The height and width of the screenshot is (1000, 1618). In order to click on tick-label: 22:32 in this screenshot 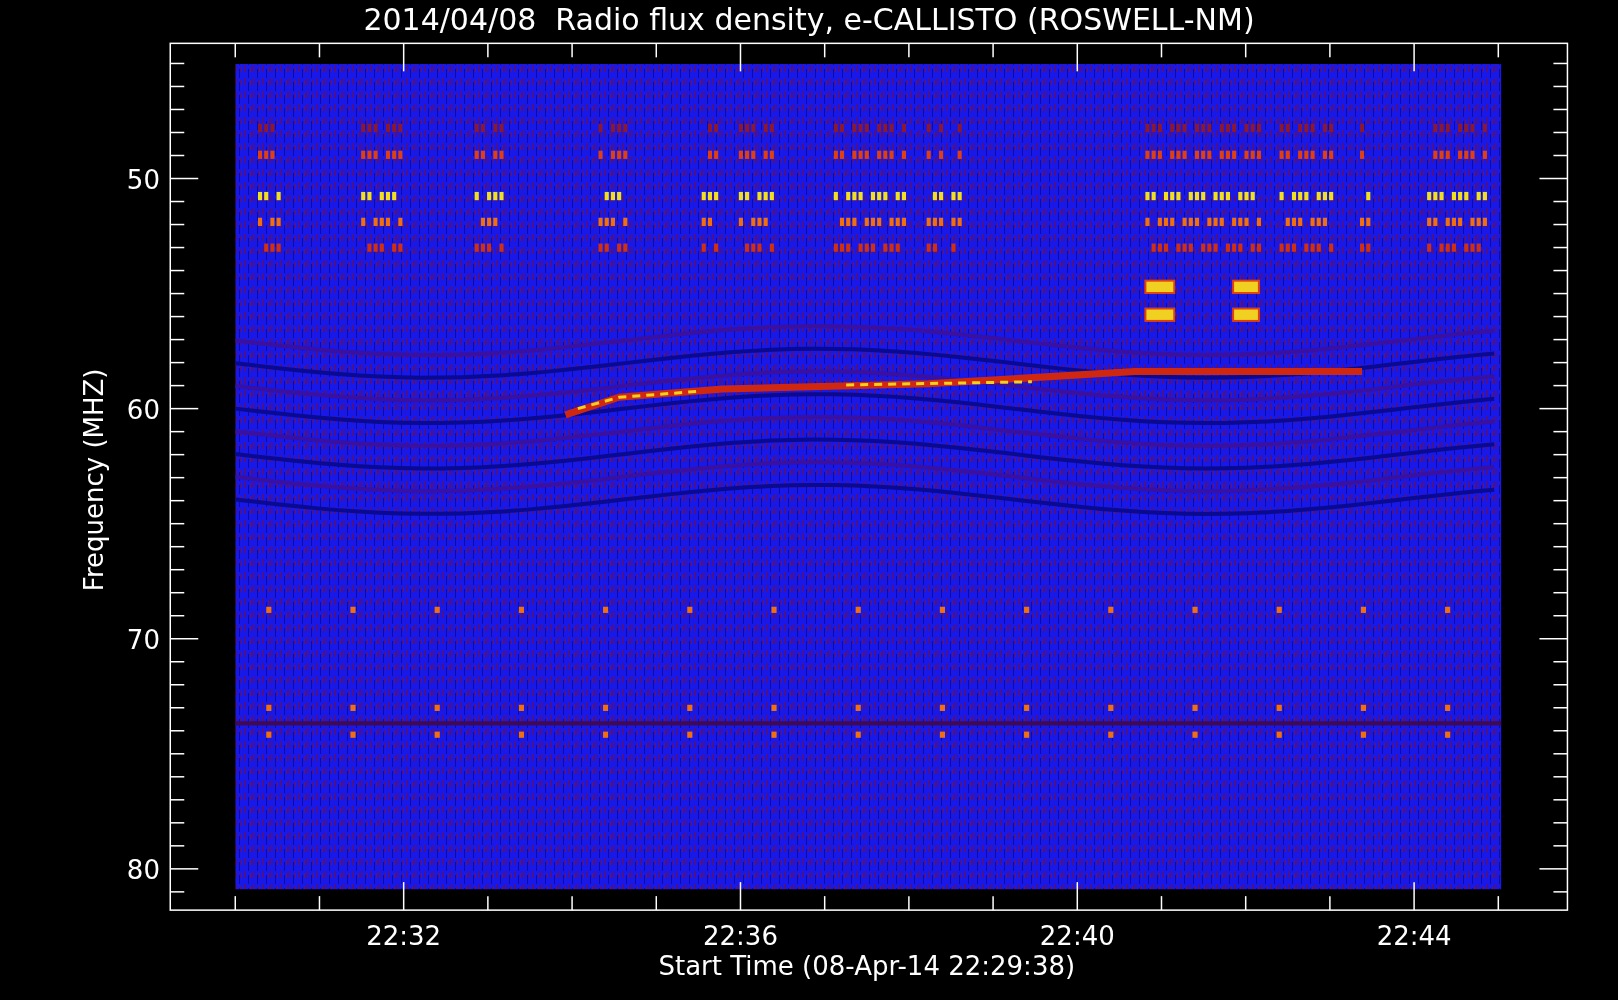, I will do `click(404, 936)`.